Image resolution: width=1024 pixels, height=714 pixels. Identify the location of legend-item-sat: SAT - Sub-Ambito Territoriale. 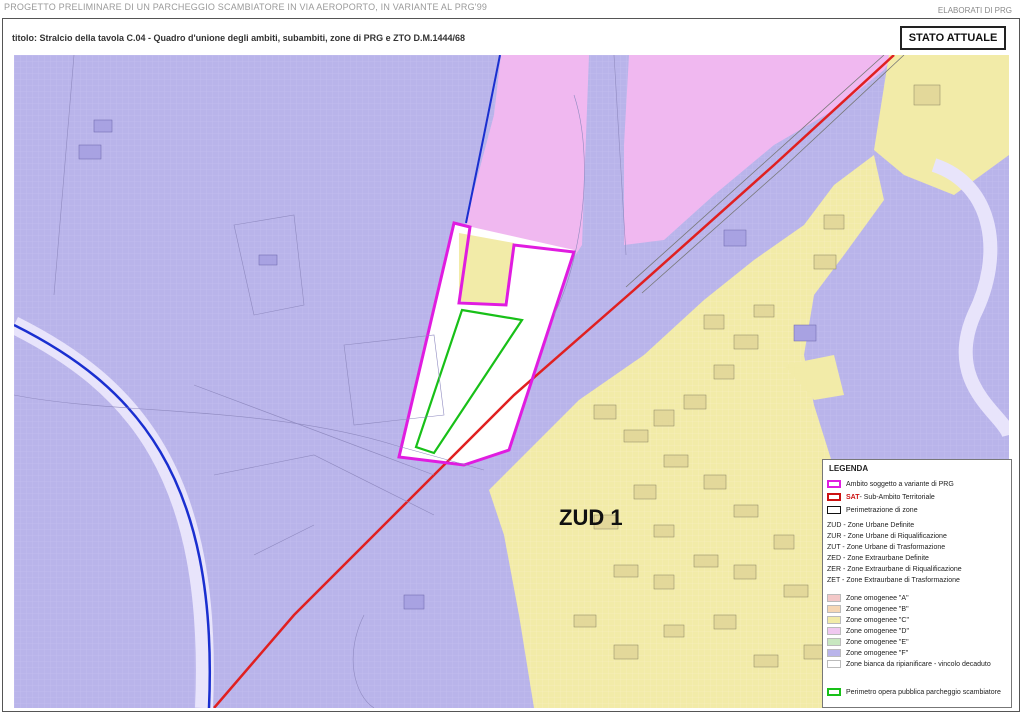
(881, 497).